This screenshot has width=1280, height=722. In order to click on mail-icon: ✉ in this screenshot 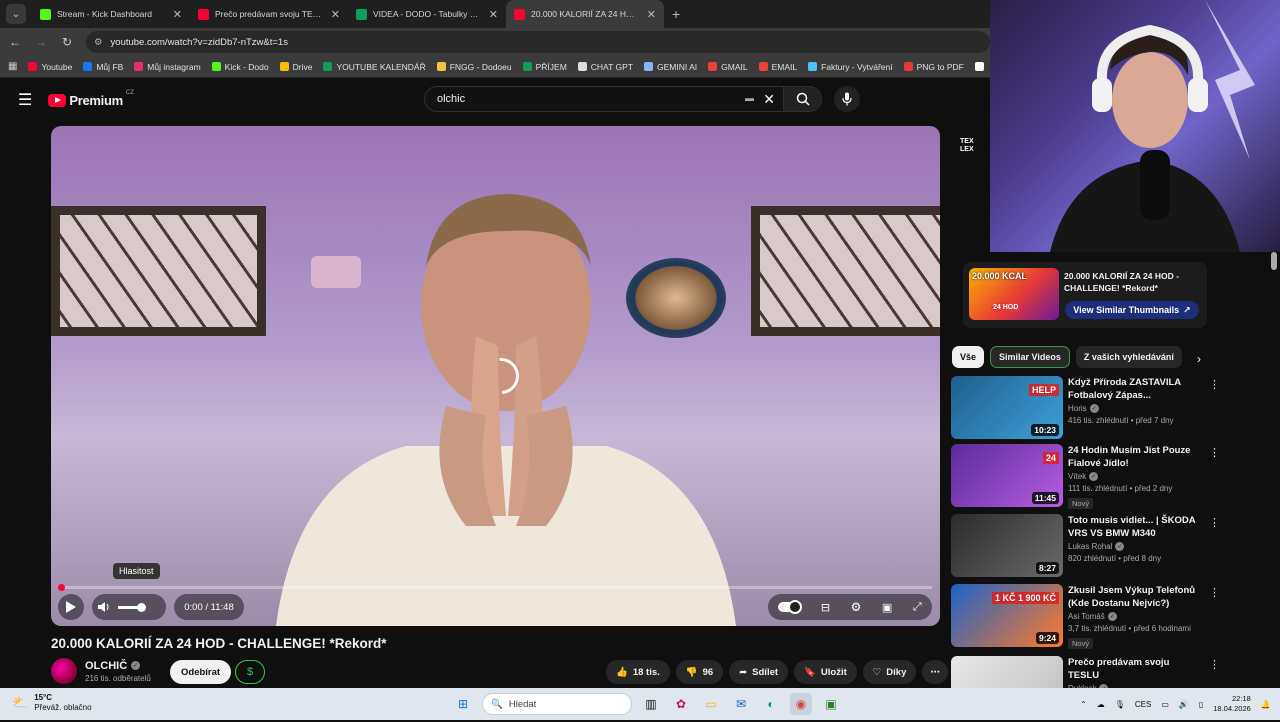, I will do `click(741, 704)`.